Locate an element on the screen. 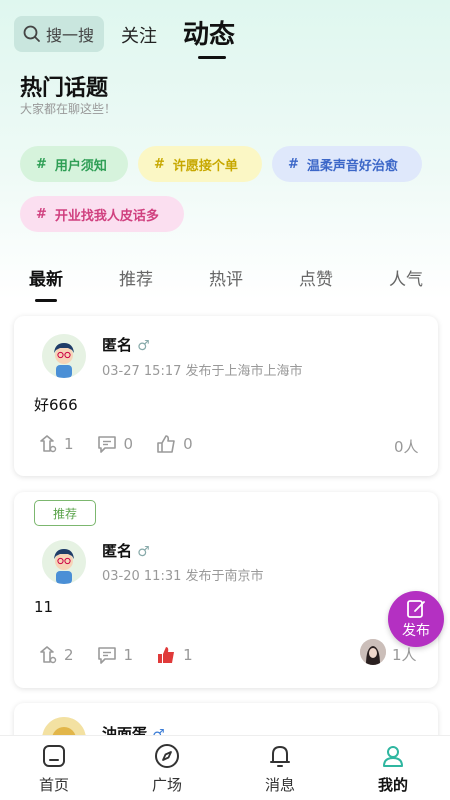 This screenshot has width=450, height=800. post-actions: 1 0 0 is located at coordinates (125, 444).